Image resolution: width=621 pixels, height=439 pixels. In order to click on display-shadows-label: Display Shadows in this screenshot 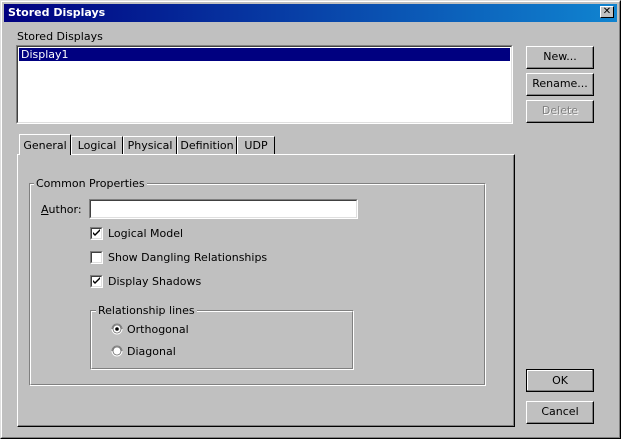, I will do `click(154, 281)`.